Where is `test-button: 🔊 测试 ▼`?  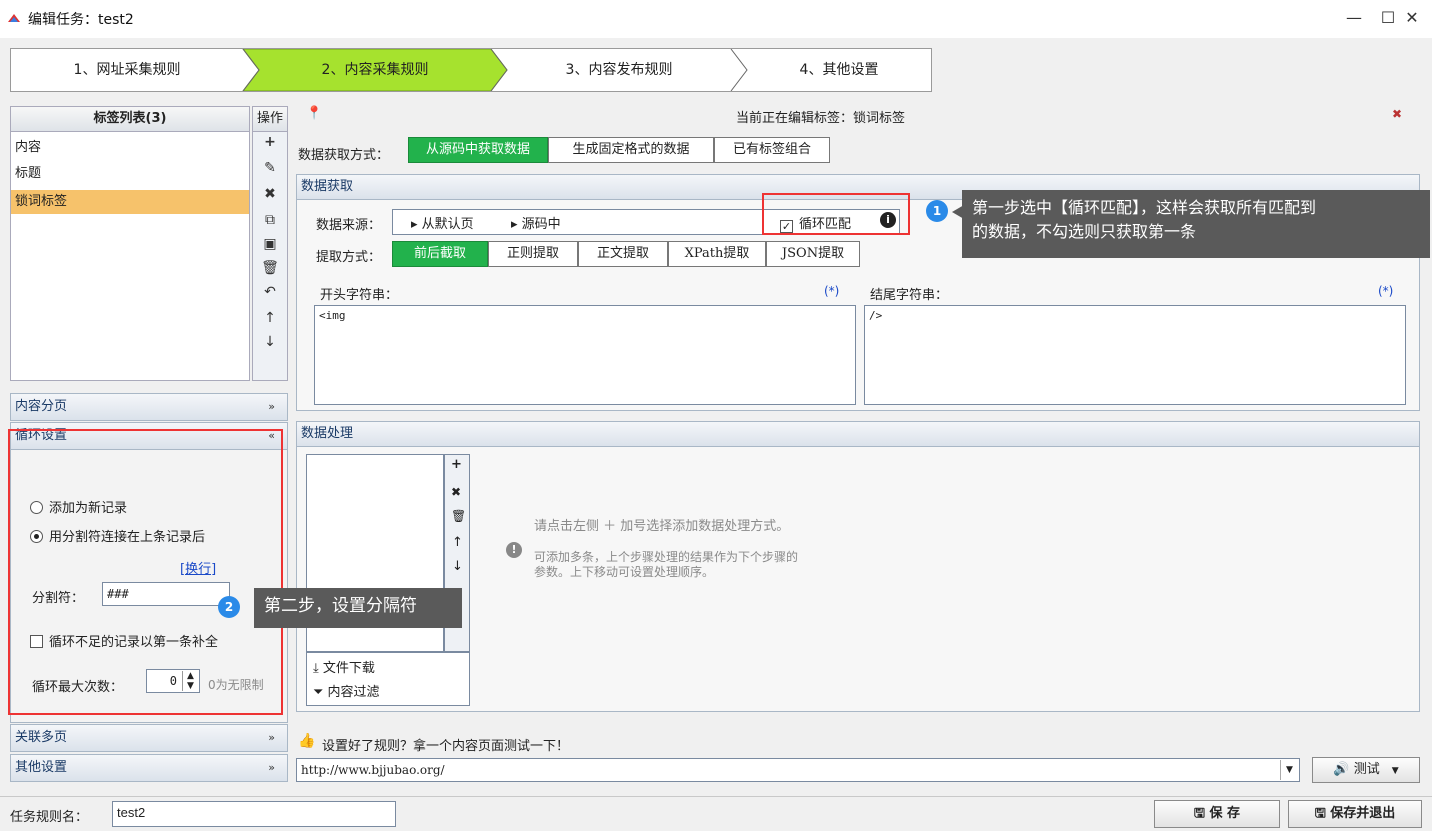
test-button: 🔊 测试 ▼ is located at coordinates (1366, 770).